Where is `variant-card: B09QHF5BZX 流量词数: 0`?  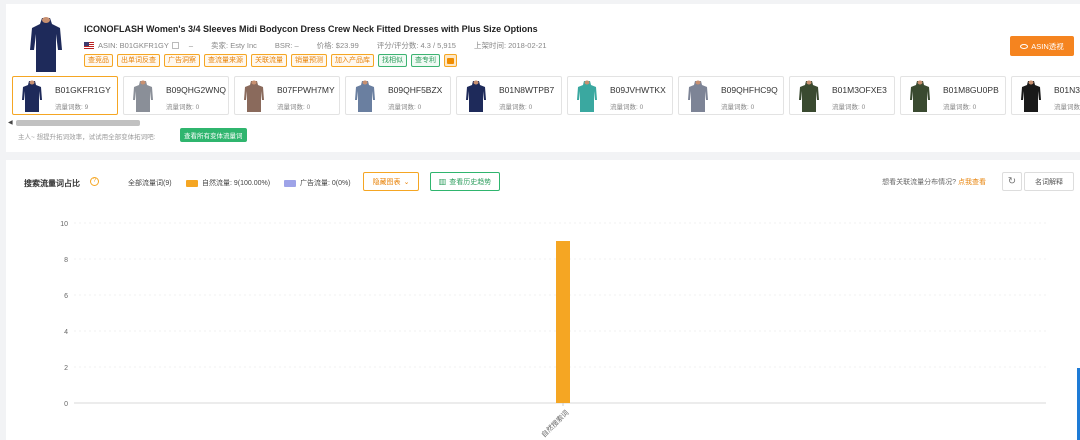
variant-card: B09QHF5BZX 流量词数: 0 is located at coordinates (398, 95).